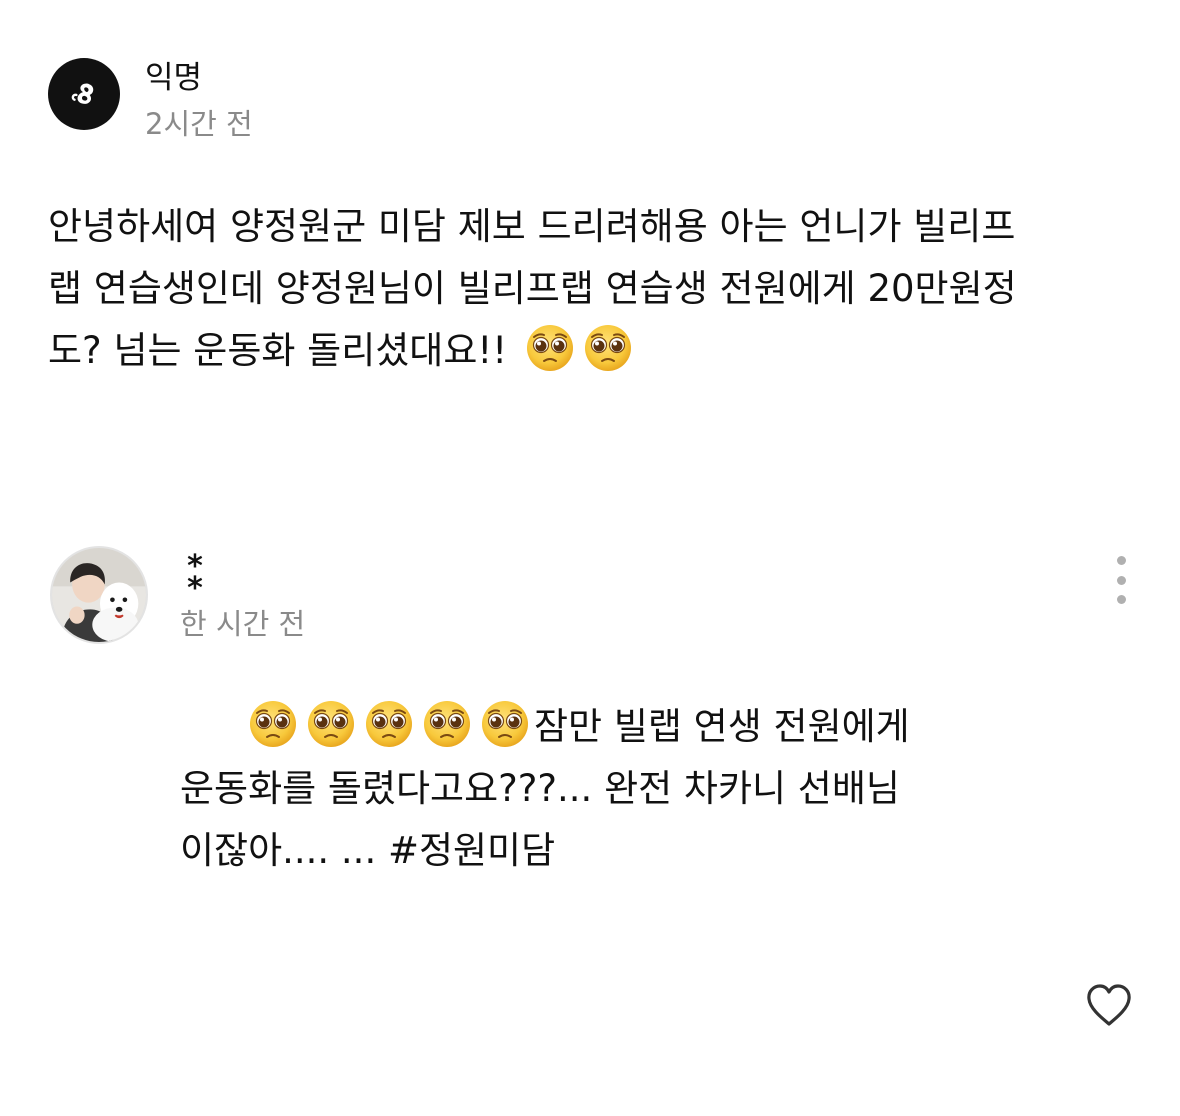  I want to click on anonymous-logo-icon, so click(82, 93).